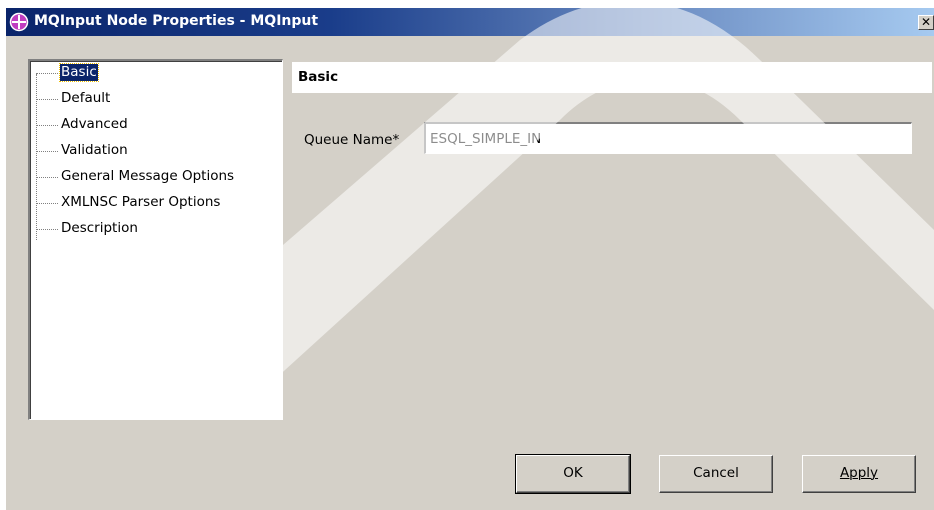 The image size is (934, 510). Describe the element at coordinates (470, 22) in the screenshot. I see `title-bar: MQInput Node Properties - MQInput ✕` at that location.